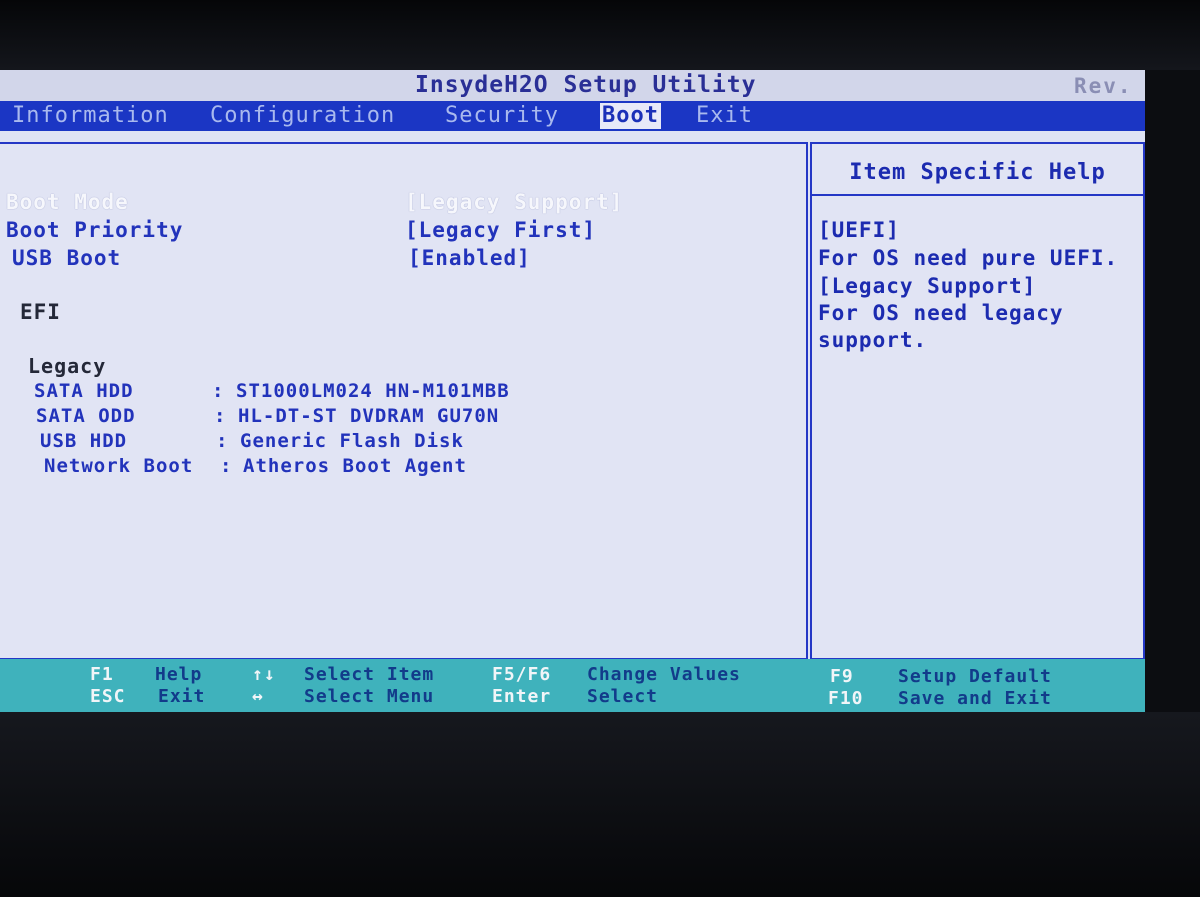 The width and height of the screenshot is (1200, 897). What do you see at coordinates (182, 696) in the screenshot?
I see `key-desc-exit: Exit` at bounding box center [182, 696].